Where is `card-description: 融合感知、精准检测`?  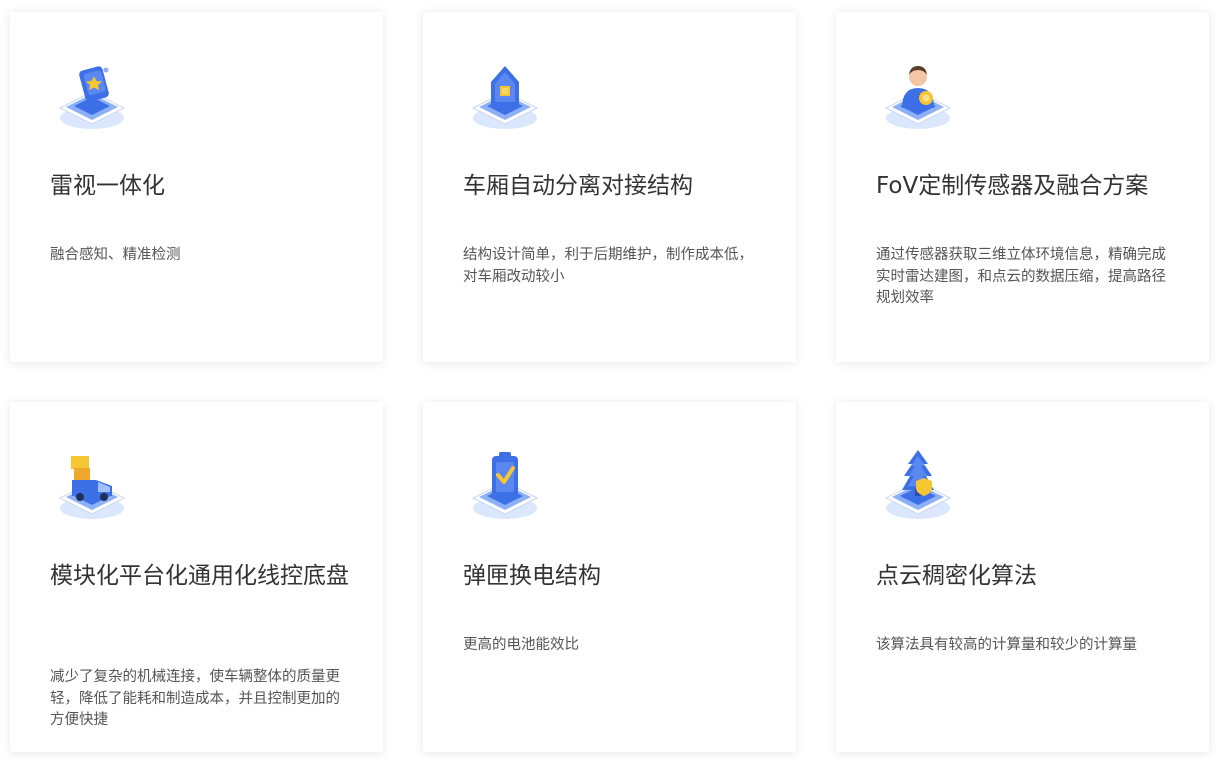 card-description: 融合感知、精准检测 is located at coordinates (115, 255).